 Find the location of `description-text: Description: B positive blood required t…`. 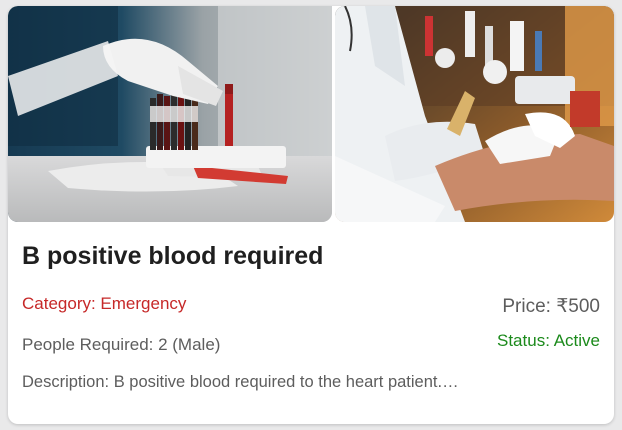

description-text: Description: B positive blood required t… is located at coordinates (240, 382).